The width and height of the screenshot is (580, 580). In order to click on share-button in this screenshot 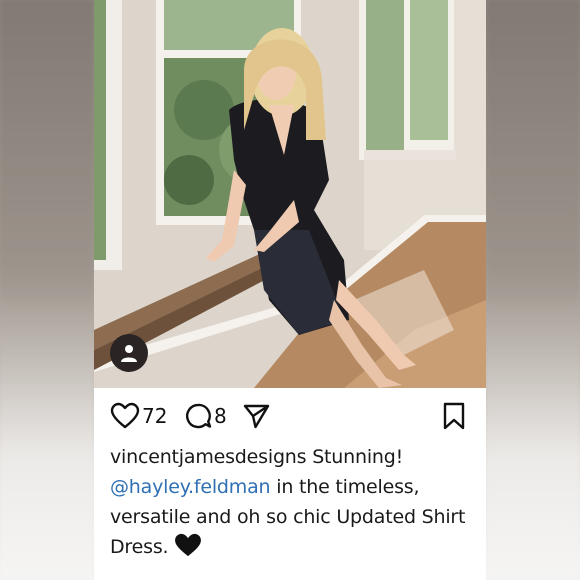, I will do `click(256, 416)`.